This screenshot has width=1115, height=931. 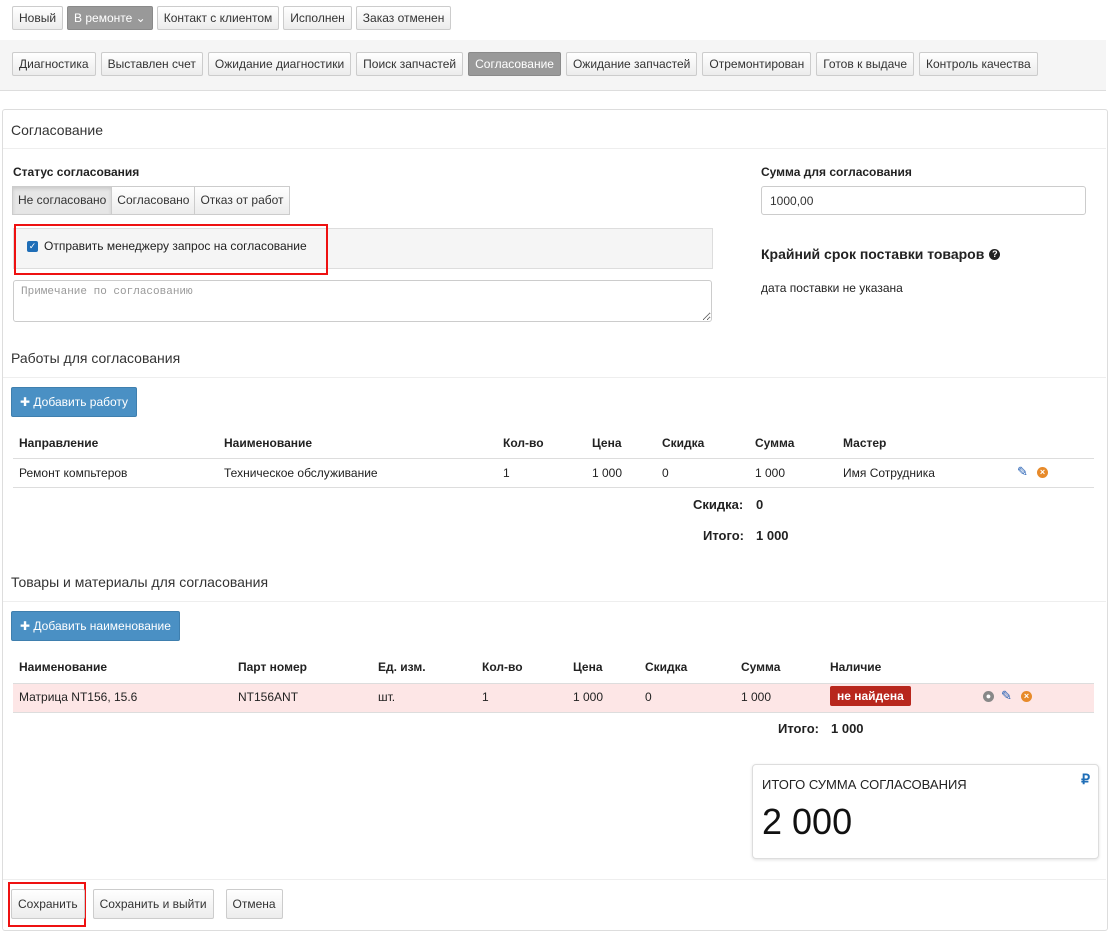 What do you see at coordinates (151, 64) in the screenshot?
I see `substatus-invoice-button: Выставлен счет` at bounding box center [151, 64].